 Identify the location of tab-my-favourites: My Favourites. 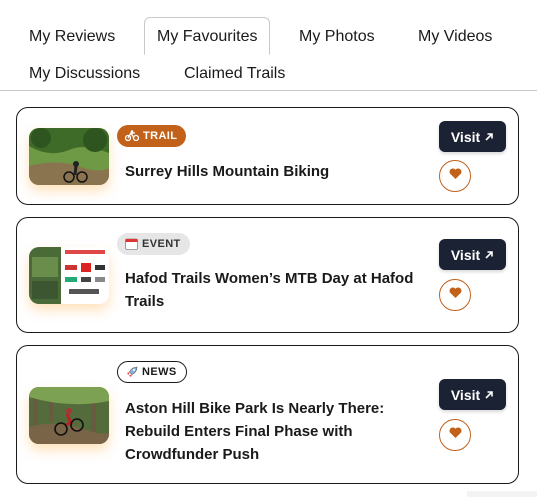
(207, 36).